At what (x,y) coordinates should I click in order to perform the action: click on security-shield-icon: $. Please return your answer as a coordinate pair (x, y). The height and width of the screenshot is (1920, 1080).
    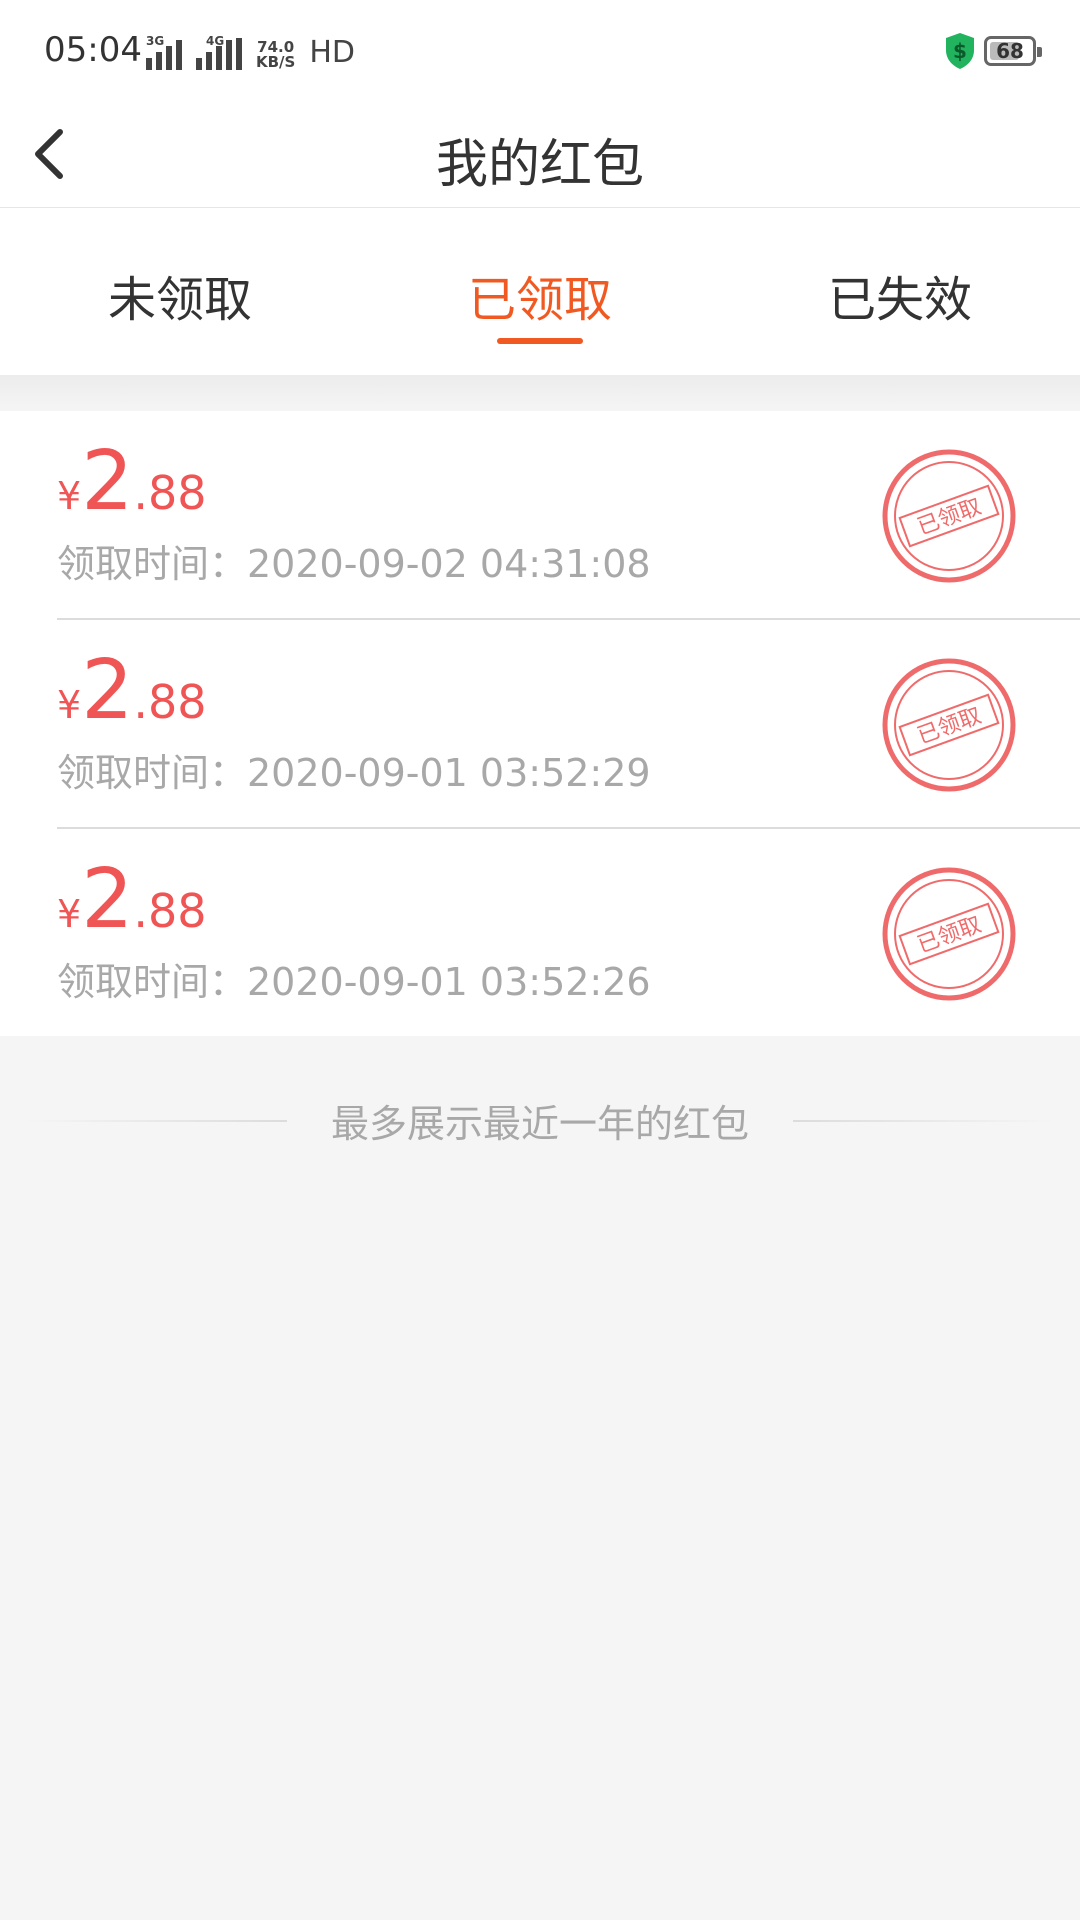
    Looking at the image, I should click on (960, 51).